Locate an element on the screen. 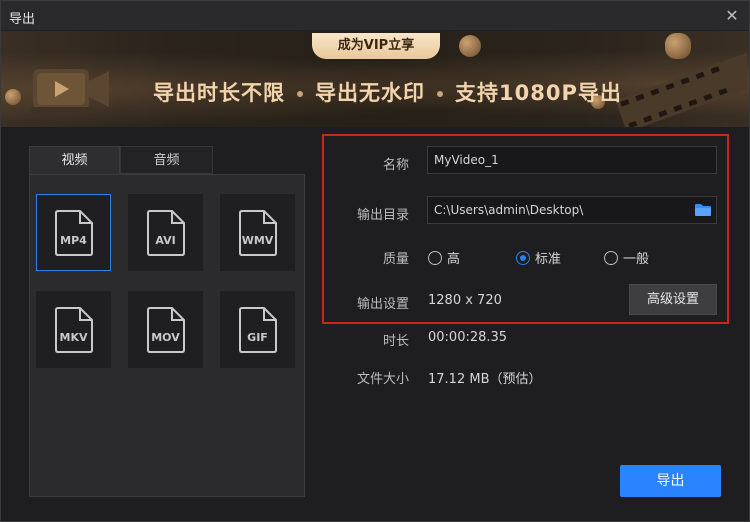 This screenshot has height=522, width=750. output-dir-field: C:\Users\admin\Desktop\ is located at coordinates (572, 210).